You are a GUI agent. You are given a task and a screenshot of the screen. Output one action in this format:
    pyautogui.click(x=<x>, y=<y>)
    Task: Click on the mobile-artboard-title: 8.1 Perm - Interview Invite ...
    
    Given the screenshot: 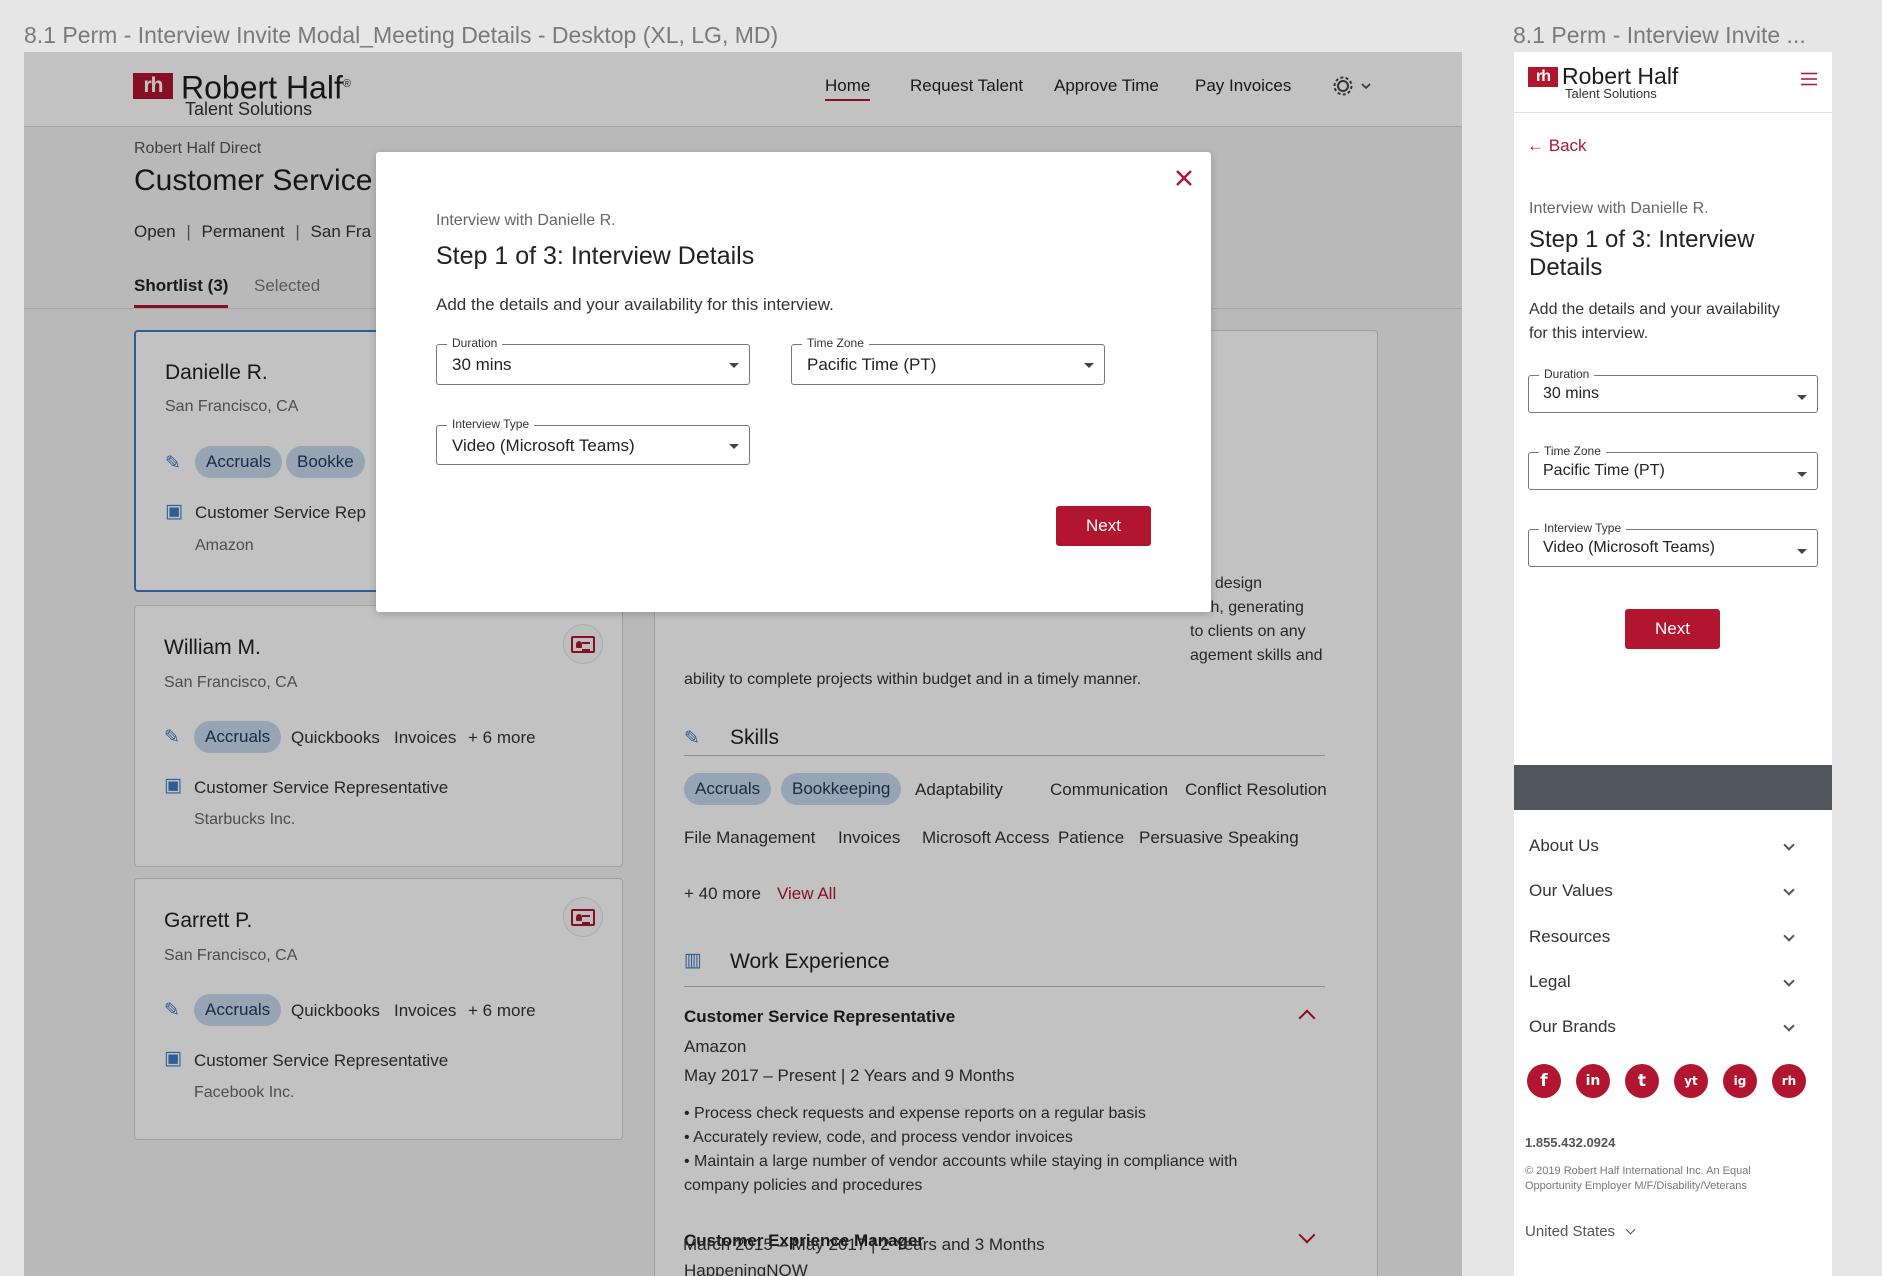 What is the action you would take?
    pyautogui.click(x=1659, y=35)
    